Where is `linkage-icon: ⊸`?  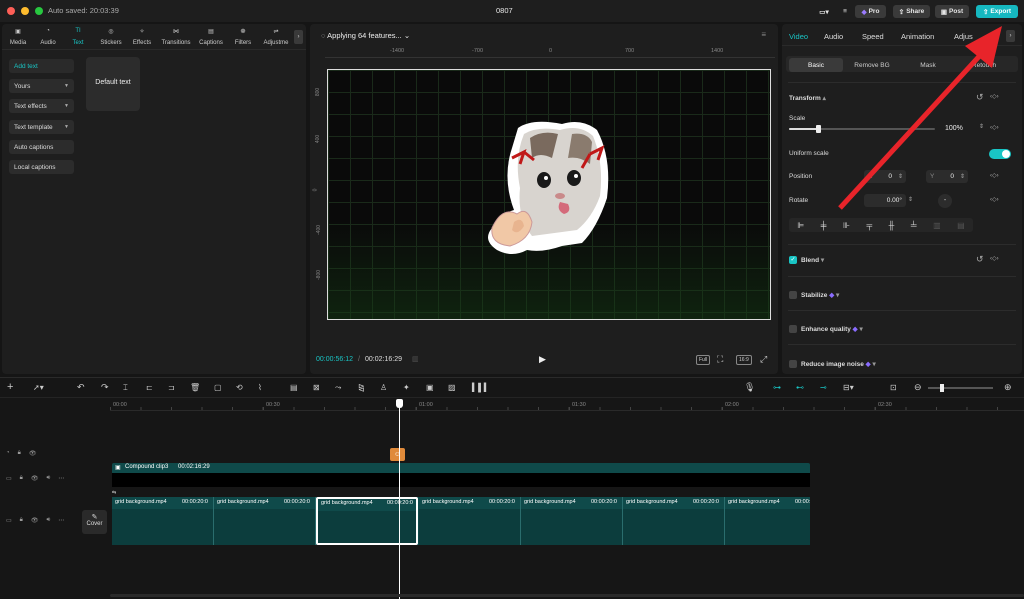 linkage-icon: ⊸ is located at coordinates (823, 387).